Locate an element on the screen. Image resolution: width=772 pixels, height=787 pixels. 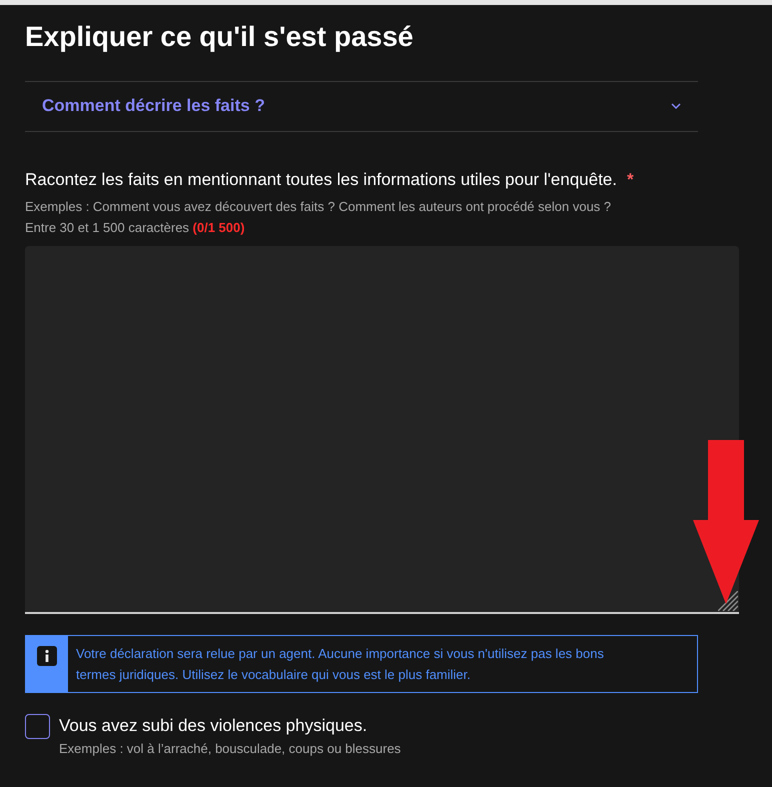
page-title: Expliquer ce qu'il s'est passé is located at coordinates (219, 37).